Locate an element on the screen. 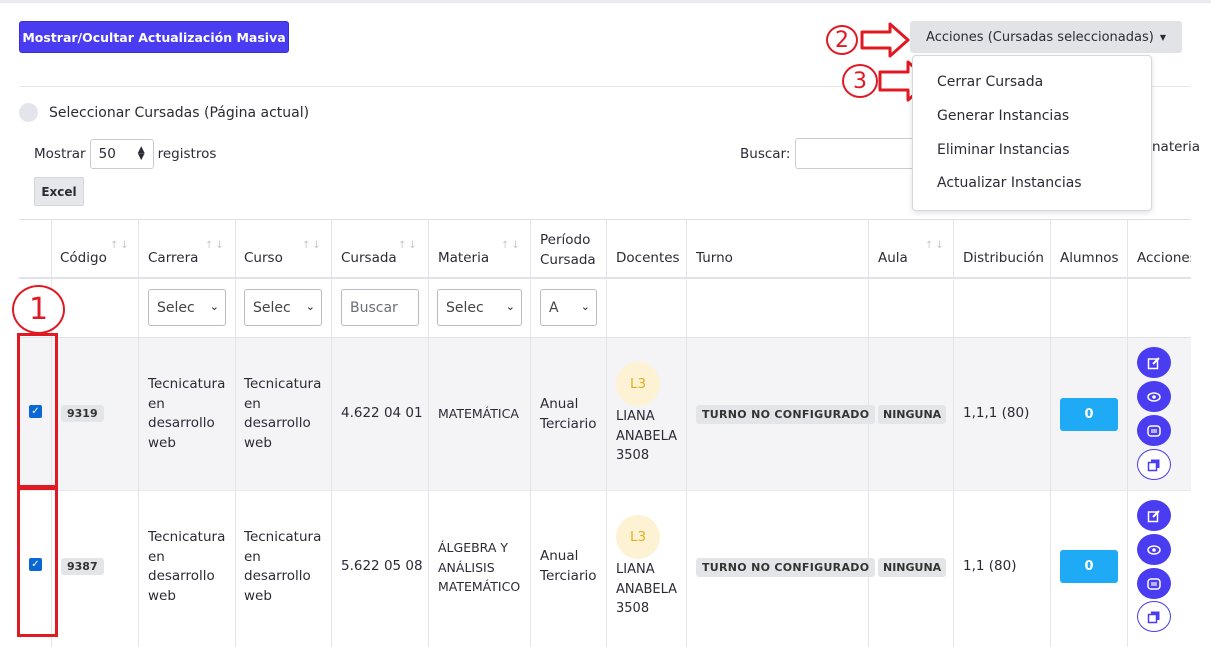  page-length-control: Mostrar 50 ▲ ▼ registros is located at coordinates (125, 154).